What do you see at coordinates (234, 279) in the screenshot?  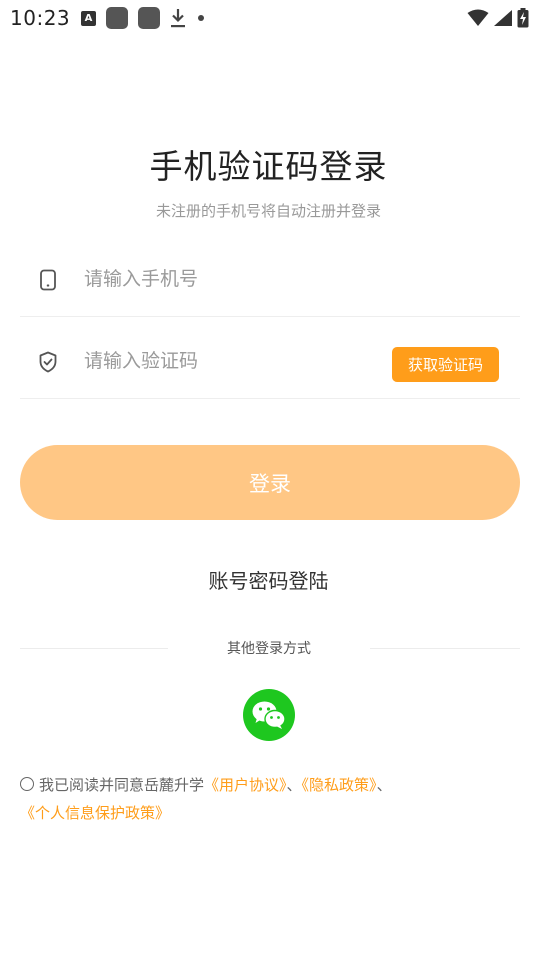 I see `phone-input` at bounding box center [234, 279].